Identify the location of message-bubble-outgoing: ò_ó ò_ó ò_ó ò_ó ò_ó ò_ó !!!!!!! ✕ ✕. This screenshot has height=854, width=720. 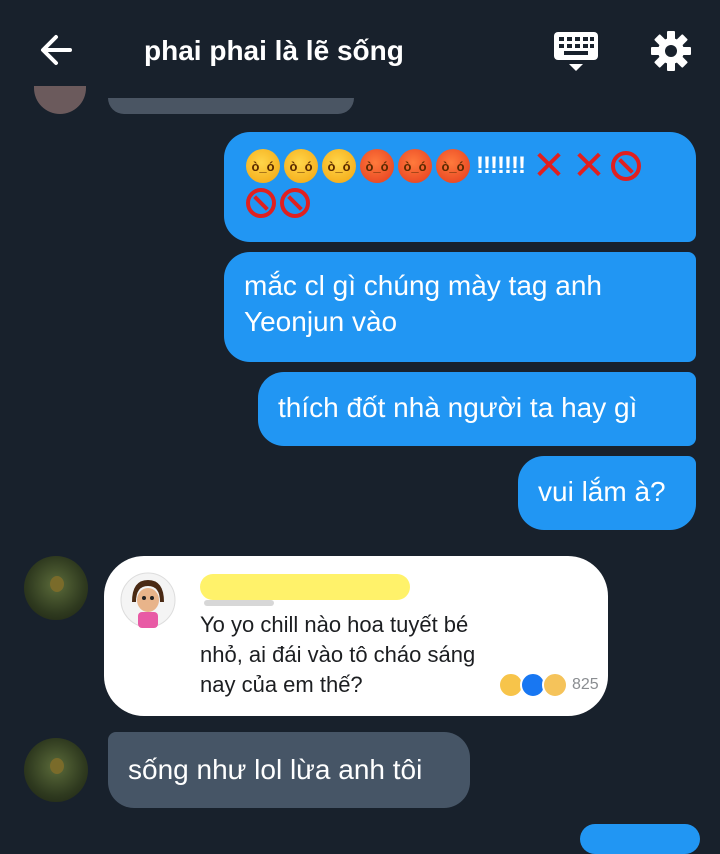
(460, 187).